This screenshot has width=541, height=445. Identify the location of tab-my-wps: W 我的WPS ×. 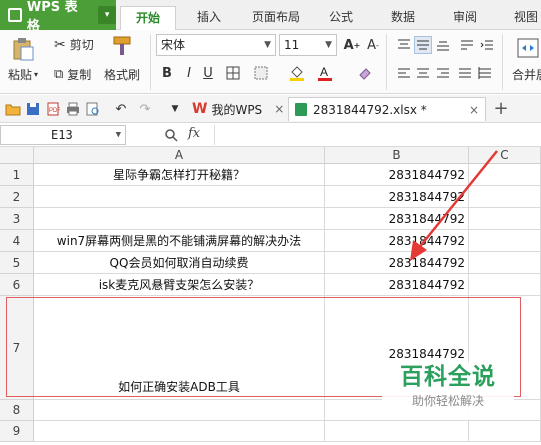
(238, 109).